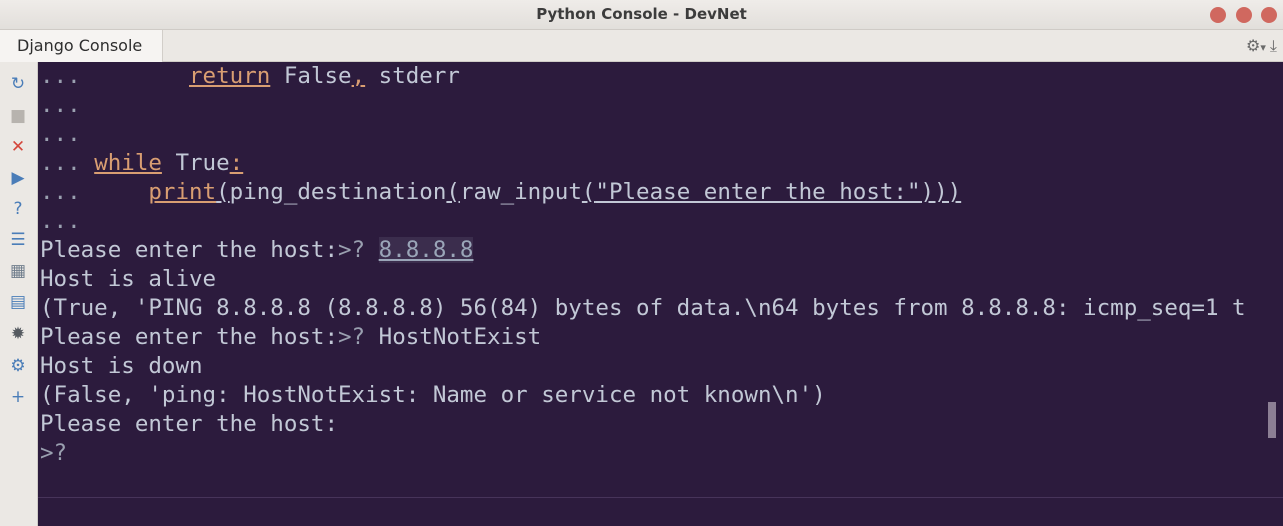 This screenshot has width=1283, height=526. I want to click on minimize-button, so click(1218, 15).